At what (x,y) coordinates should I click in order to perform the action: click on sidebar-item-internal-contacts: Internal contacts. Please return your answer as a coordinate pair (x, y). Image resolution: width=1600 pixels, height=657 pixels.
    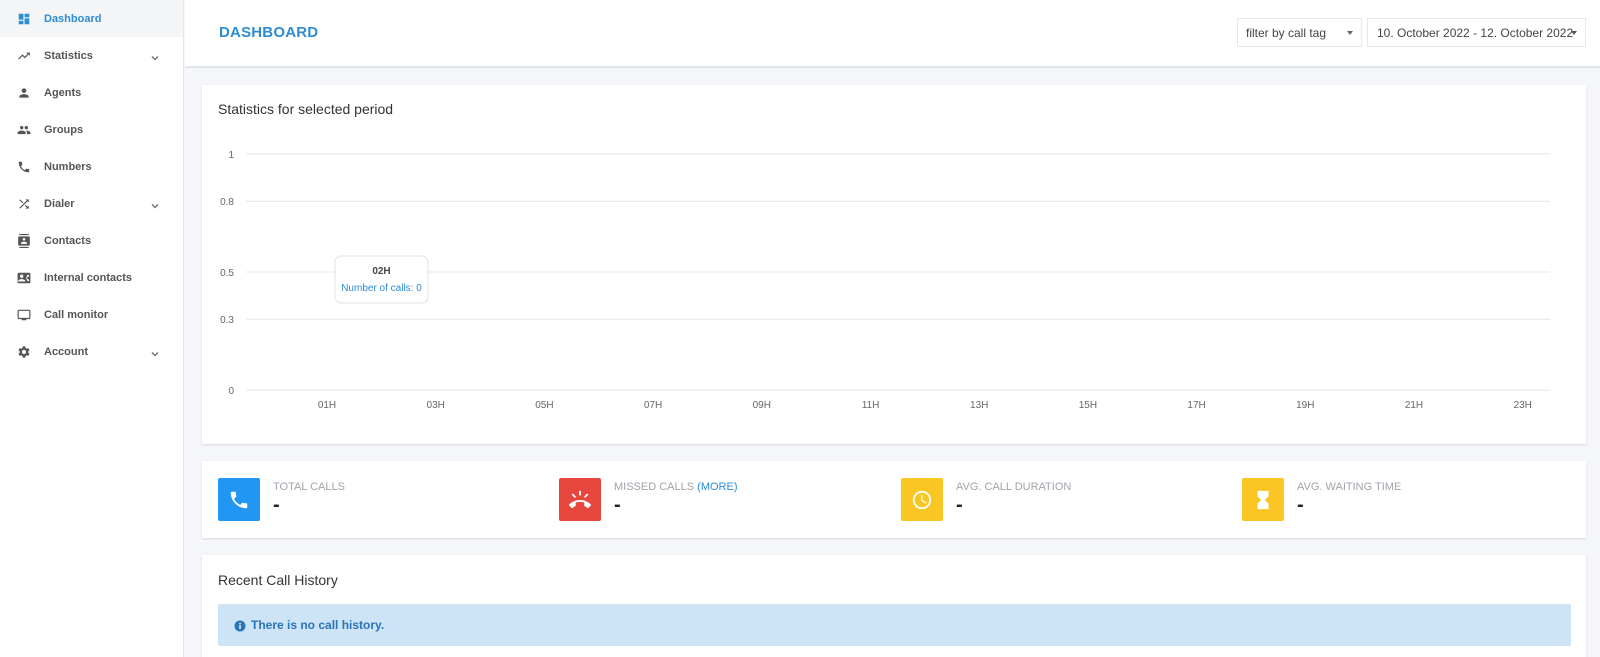
    Looking at the image, I should click on (91, 277).